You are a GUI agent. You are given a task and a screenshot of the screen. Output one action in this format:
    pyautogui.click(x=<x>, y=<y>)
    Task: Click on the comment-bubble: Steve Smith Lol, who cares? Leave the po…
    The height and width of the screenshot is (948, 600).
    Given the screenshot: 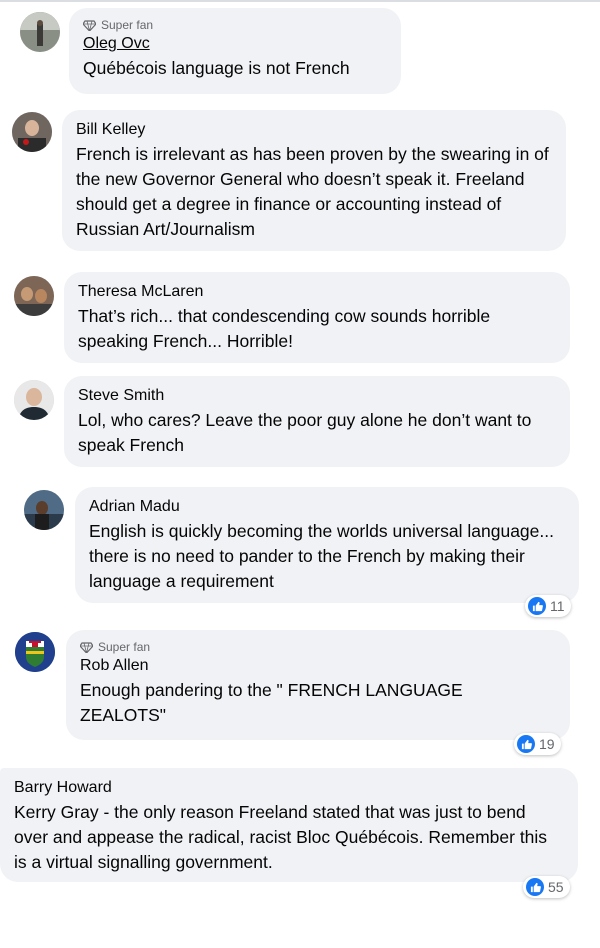 What is the action you would take?
    pyautogui.click(x=317, y=421)
    